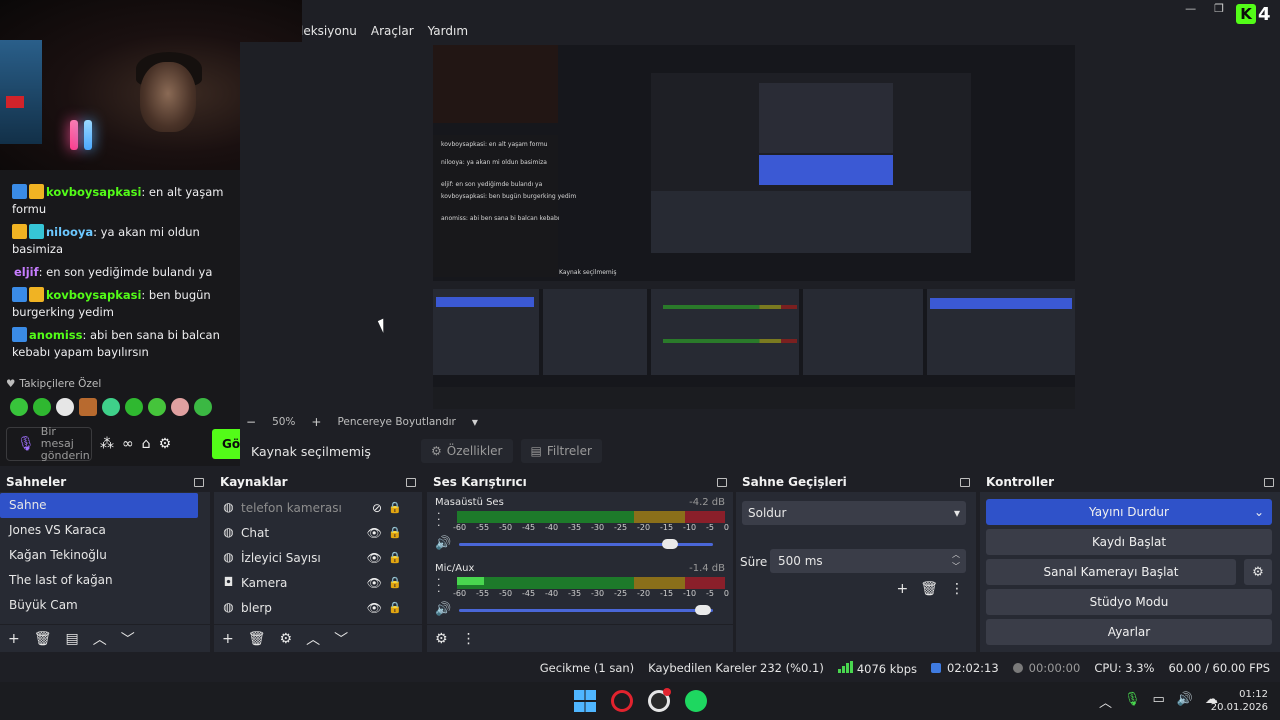 The height and width of the screenshot is (720, 1280). What do you see at coordinates (318, 532) in the screenshot?
I see `source-item: ◍ Chat 👁 🔒` at bounding box center [318, 532].